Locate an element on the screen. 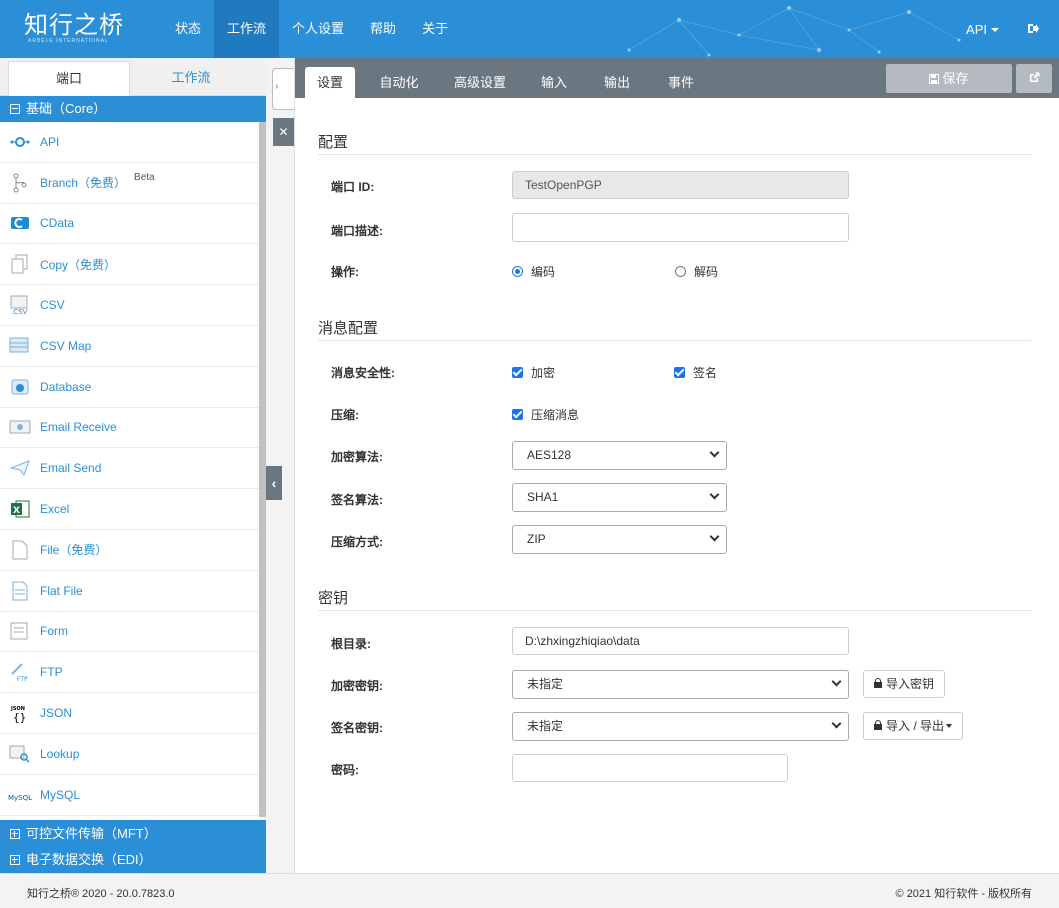 The image size is (1059, 908). close-tab-button: ✕ is located at coordinates (283, 132).